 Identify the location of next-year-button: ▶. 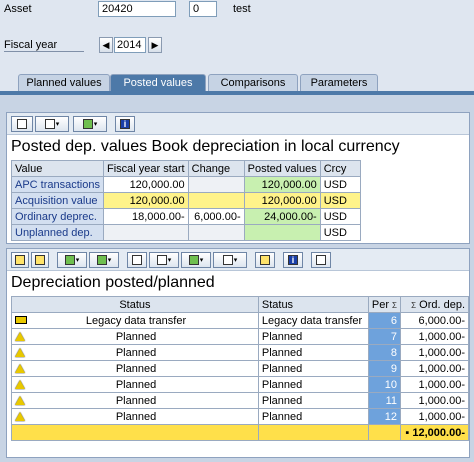
(155, 45).